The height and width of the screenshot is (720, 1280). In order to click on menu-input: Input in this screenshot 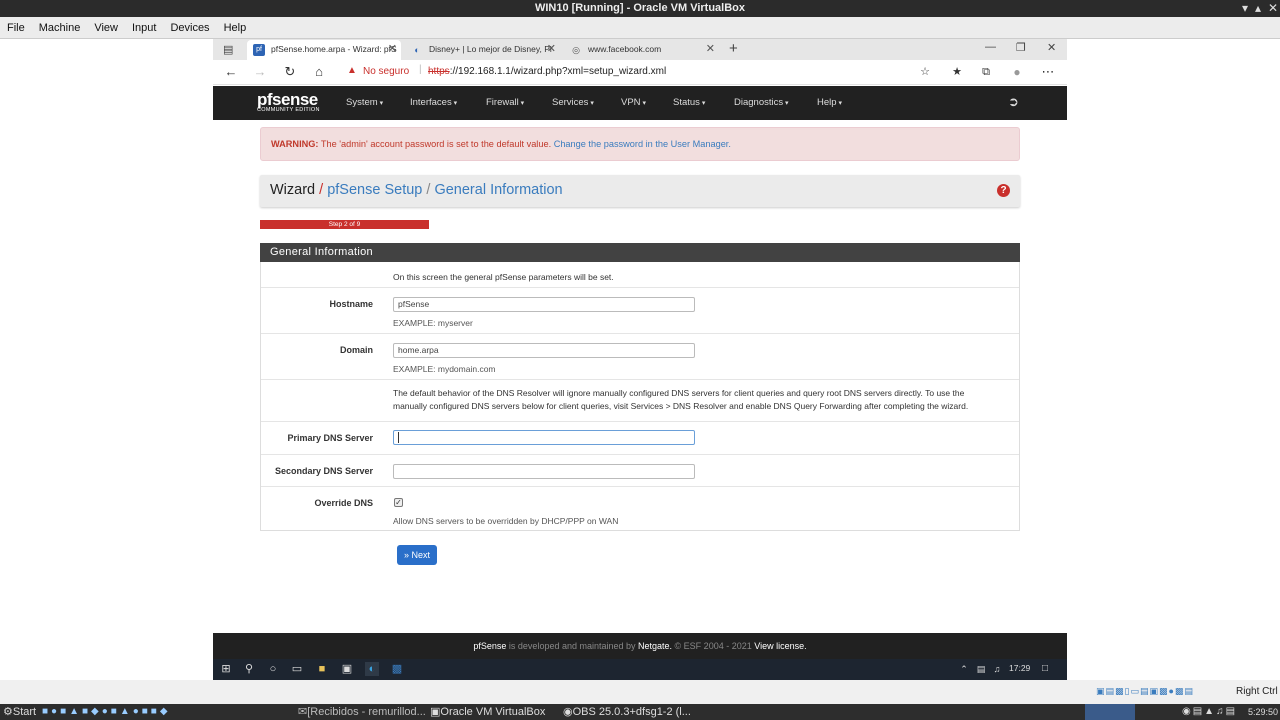, I will do `click(144, 28)`.